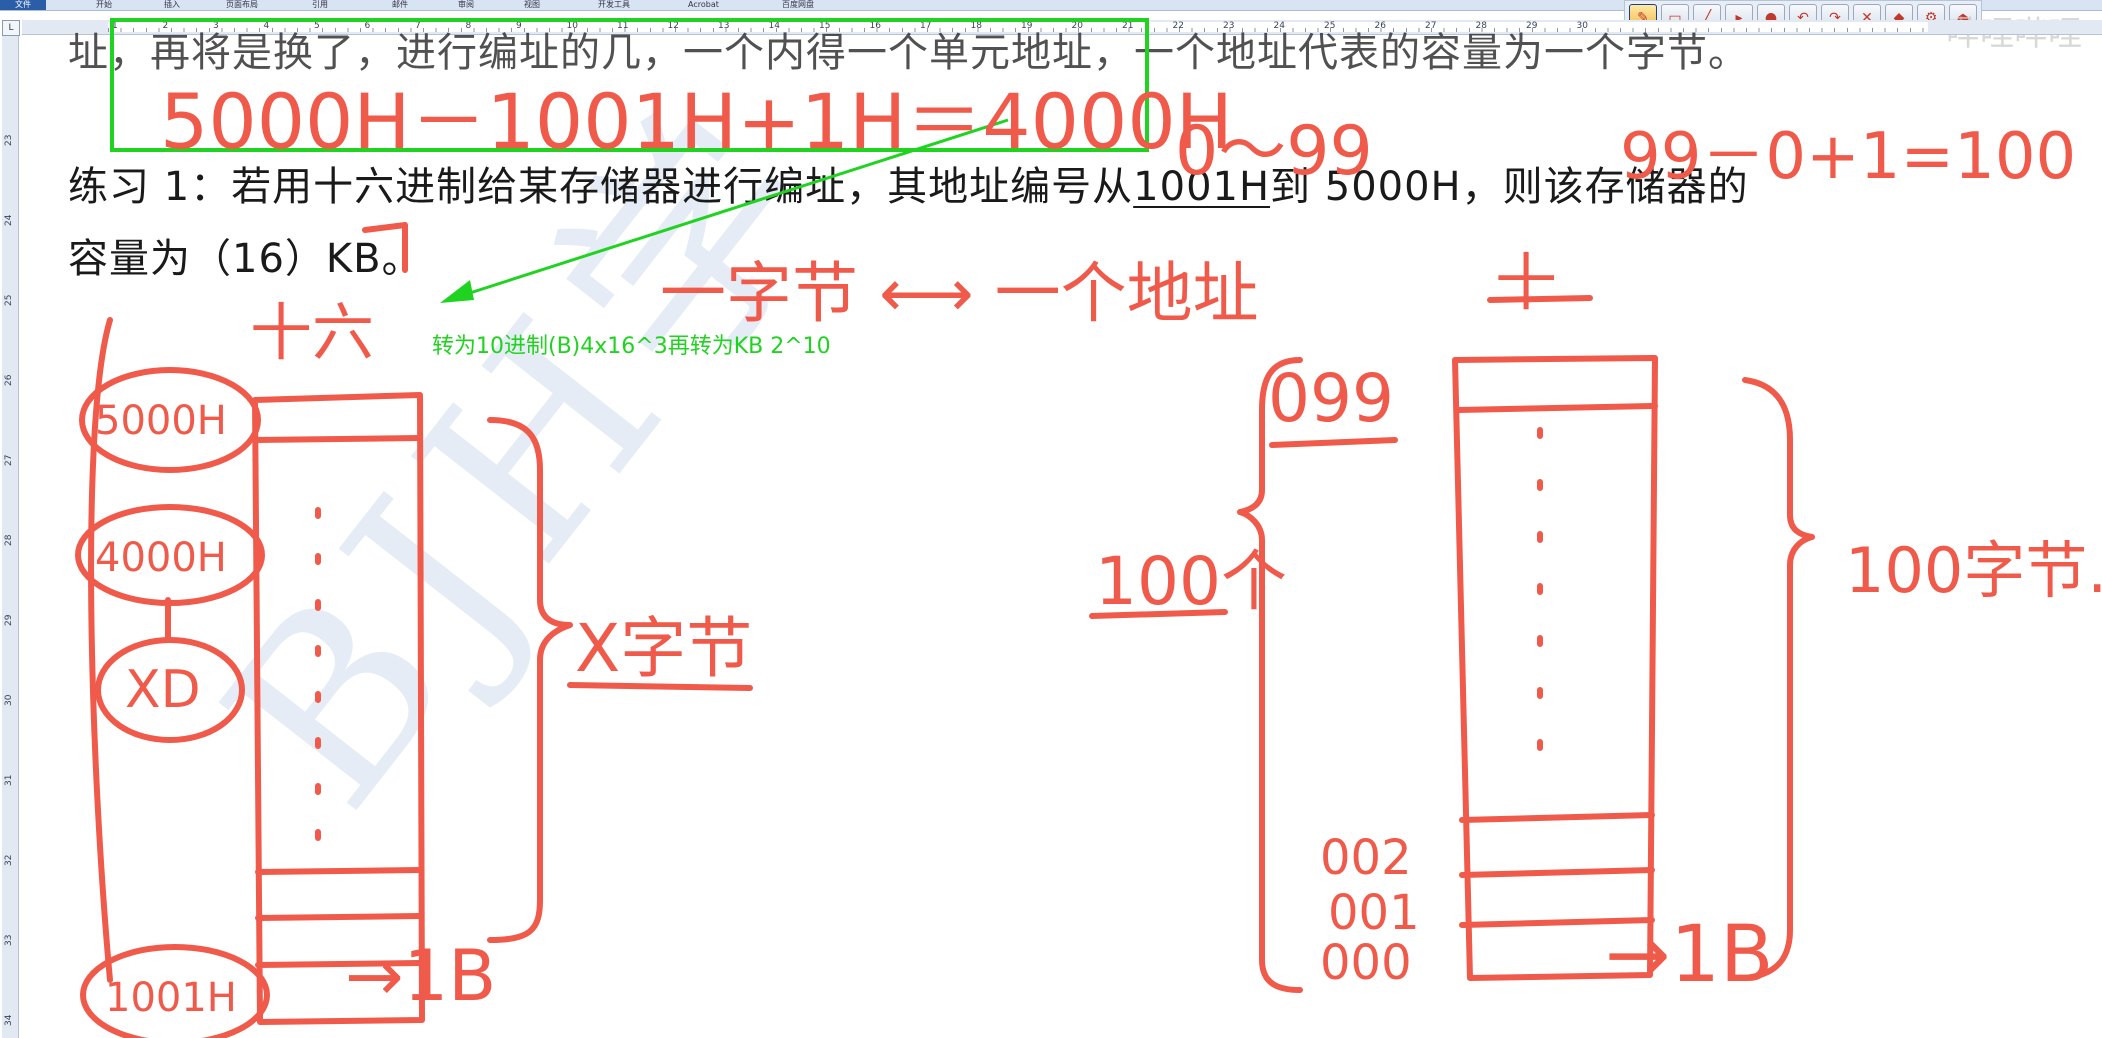 The height and width of the screenshot is (1038, 2102). Describe the element at coordinates (171, 998) in the screenshot. I see `label-1001h: 1001H` at that location.